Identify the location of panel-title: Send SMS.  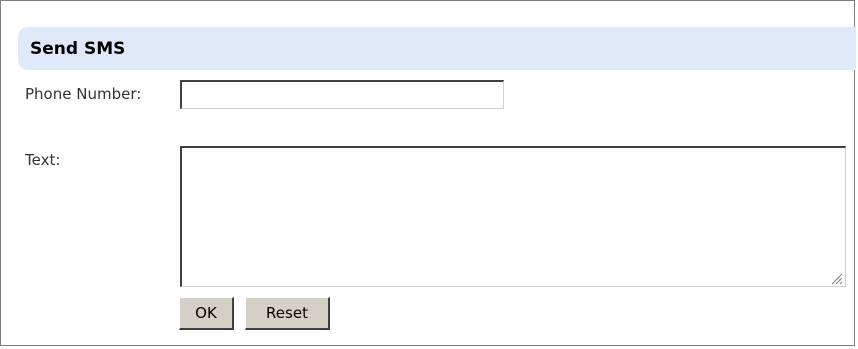
(78, 49).